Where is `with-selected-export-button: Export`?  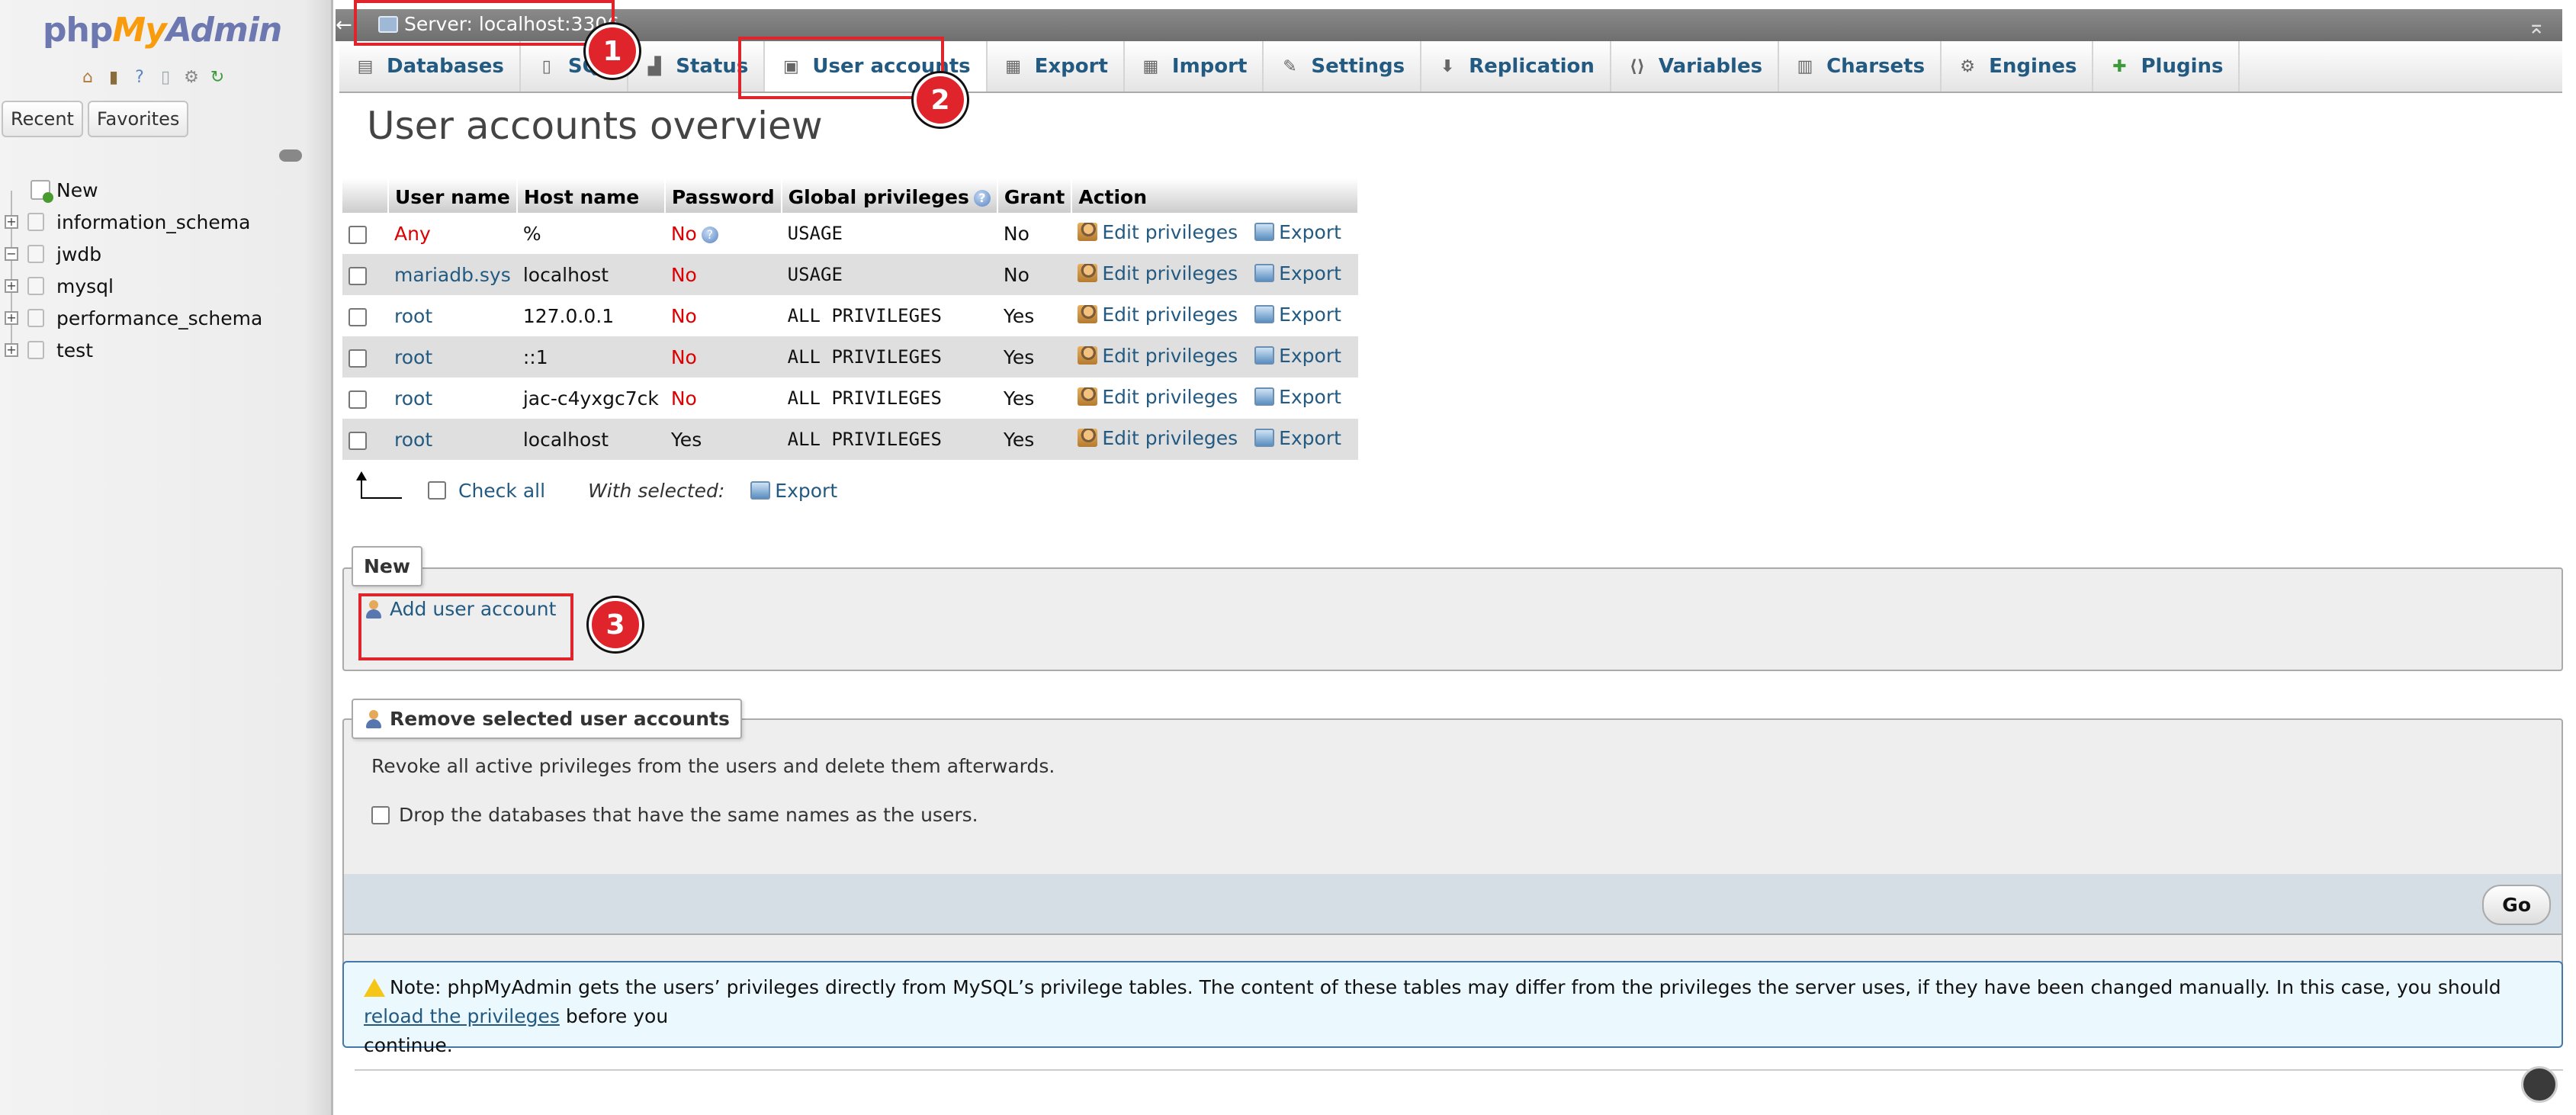
with-selected-export-button: Export is located at coordinates (794, 491).